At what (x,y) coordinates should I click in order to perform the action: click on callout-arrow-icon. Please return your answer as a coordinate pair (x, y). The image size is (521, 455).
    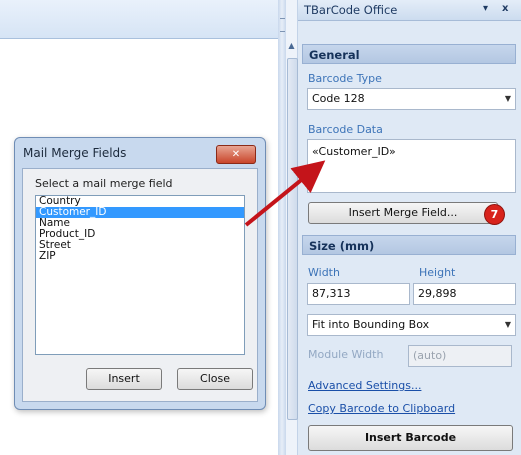
    Looking at the image, I should click on (285, 193).